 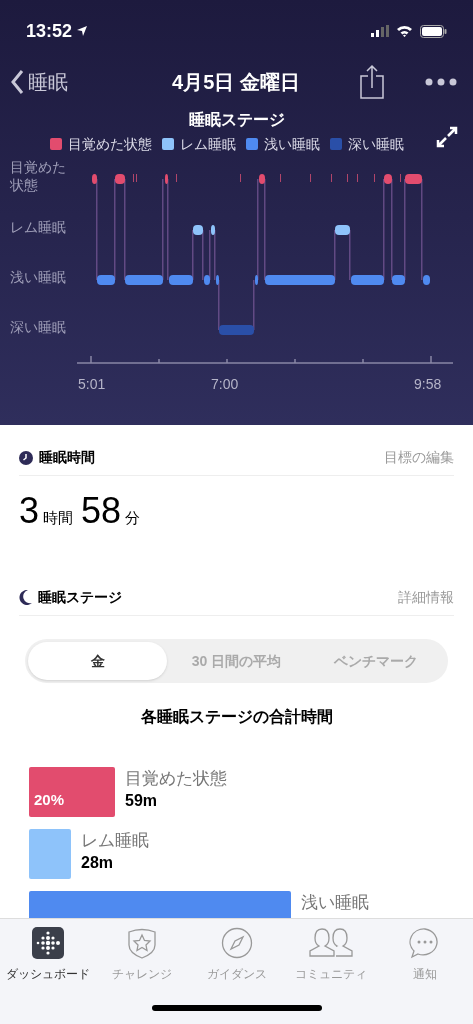 I want to click on y-axis-label: 浅い睡眠, so click(x=38, y=277).